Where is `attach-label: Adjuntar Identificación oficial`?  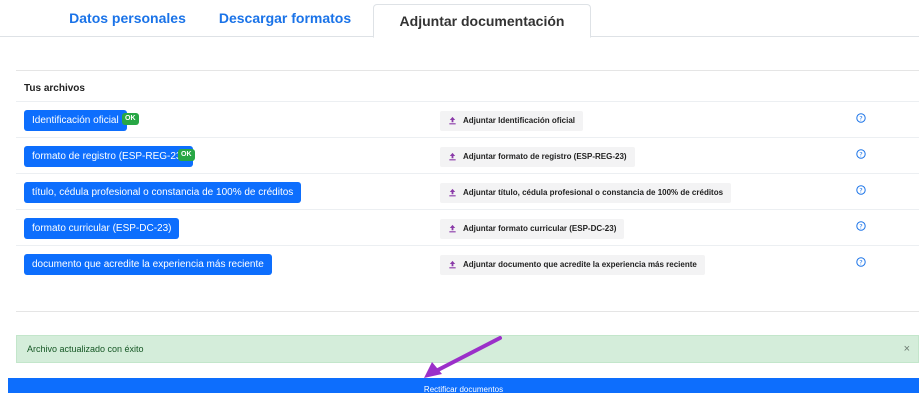 attach-label: Adjuntar Identificación oficial is located at coordinates (519, 120).